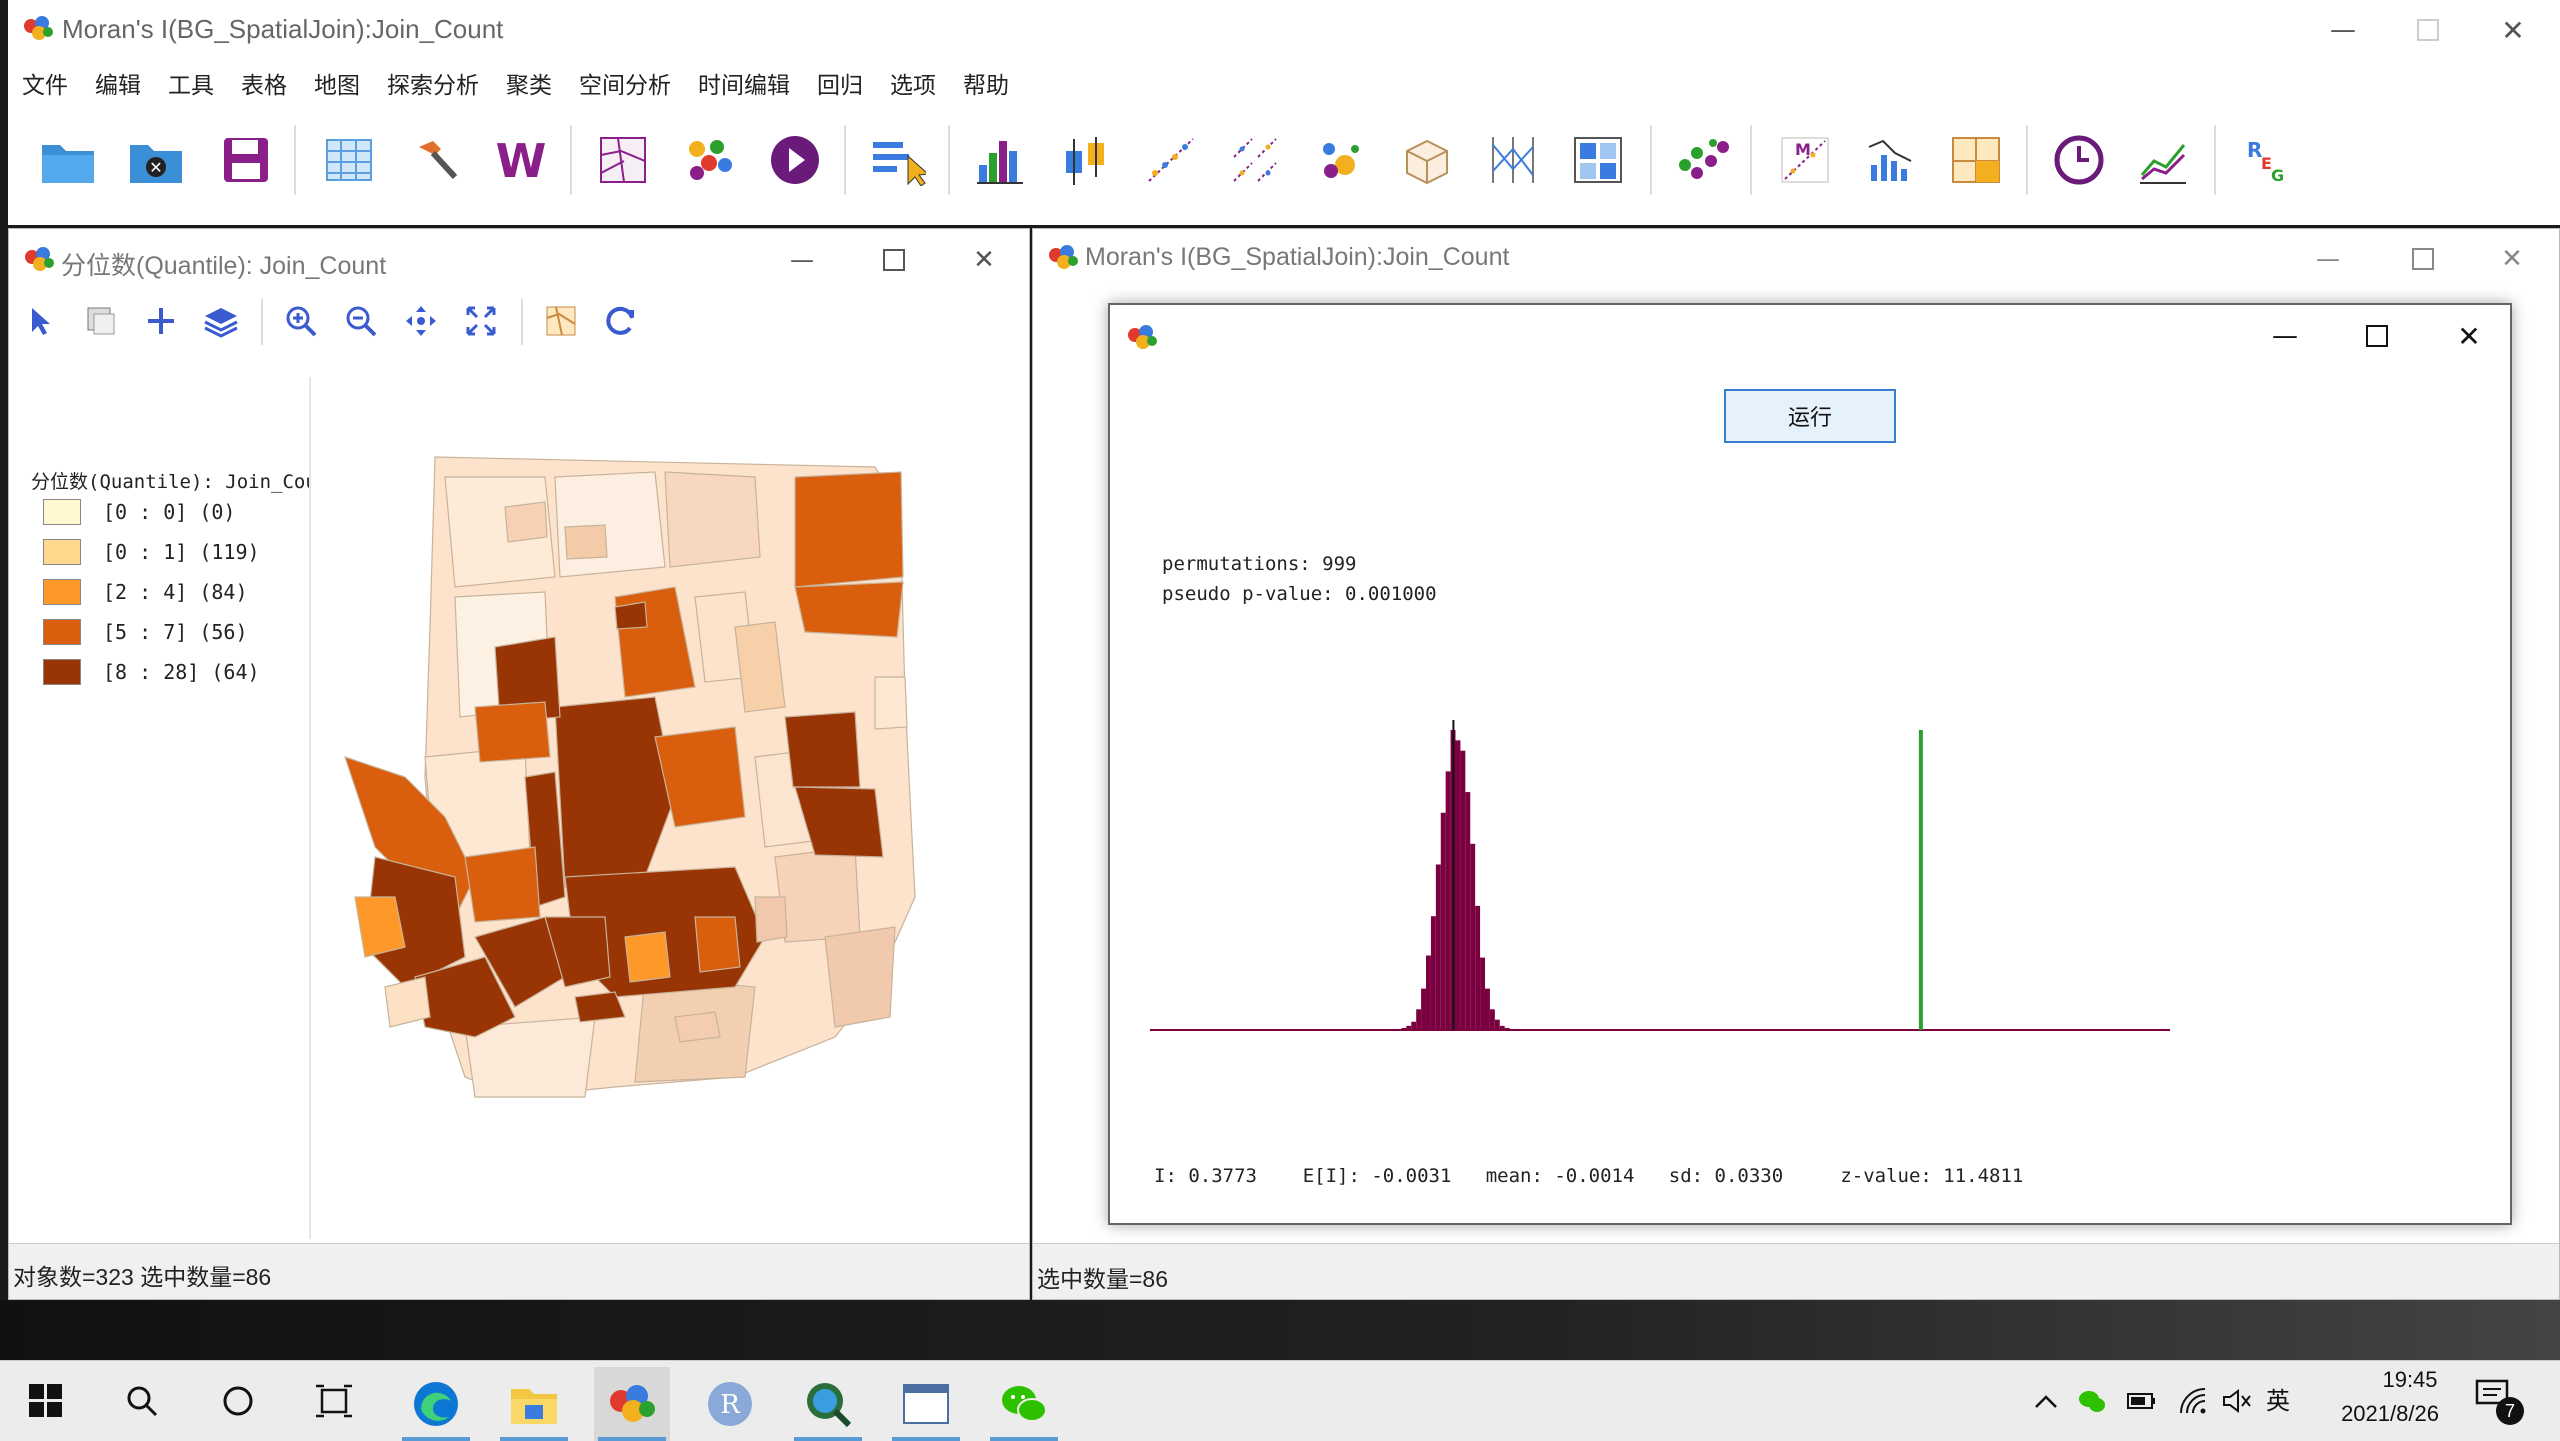 Image resolution: width=2560 pixels, height=1441 pixels. I want to click on clock-time: 19:45, so click(2410, 1380).